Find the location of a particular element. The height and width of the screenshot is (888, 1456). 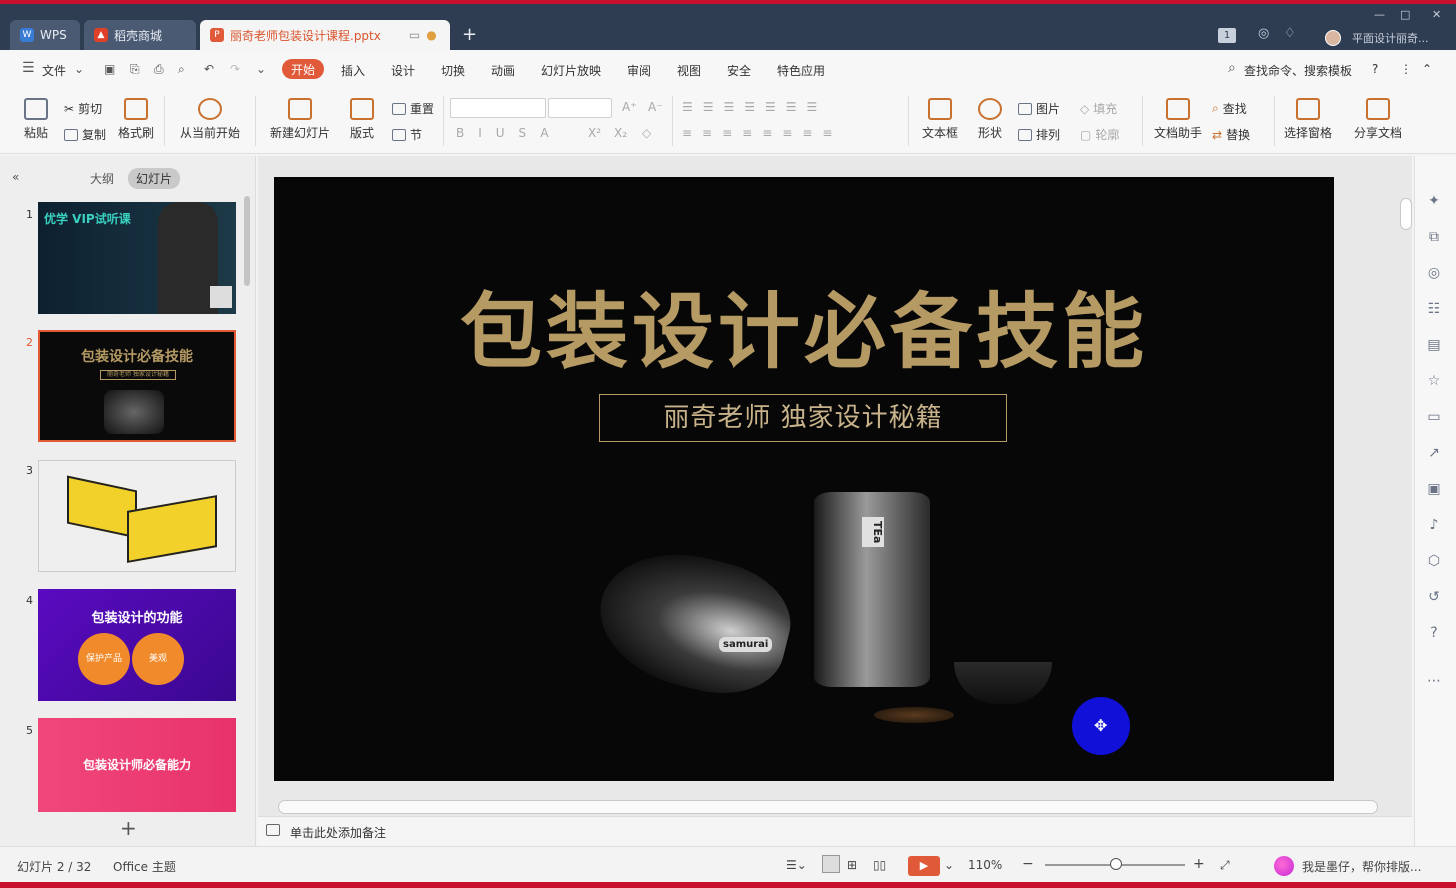

menu-review: 审阅 is located at coordinates (639, 70).